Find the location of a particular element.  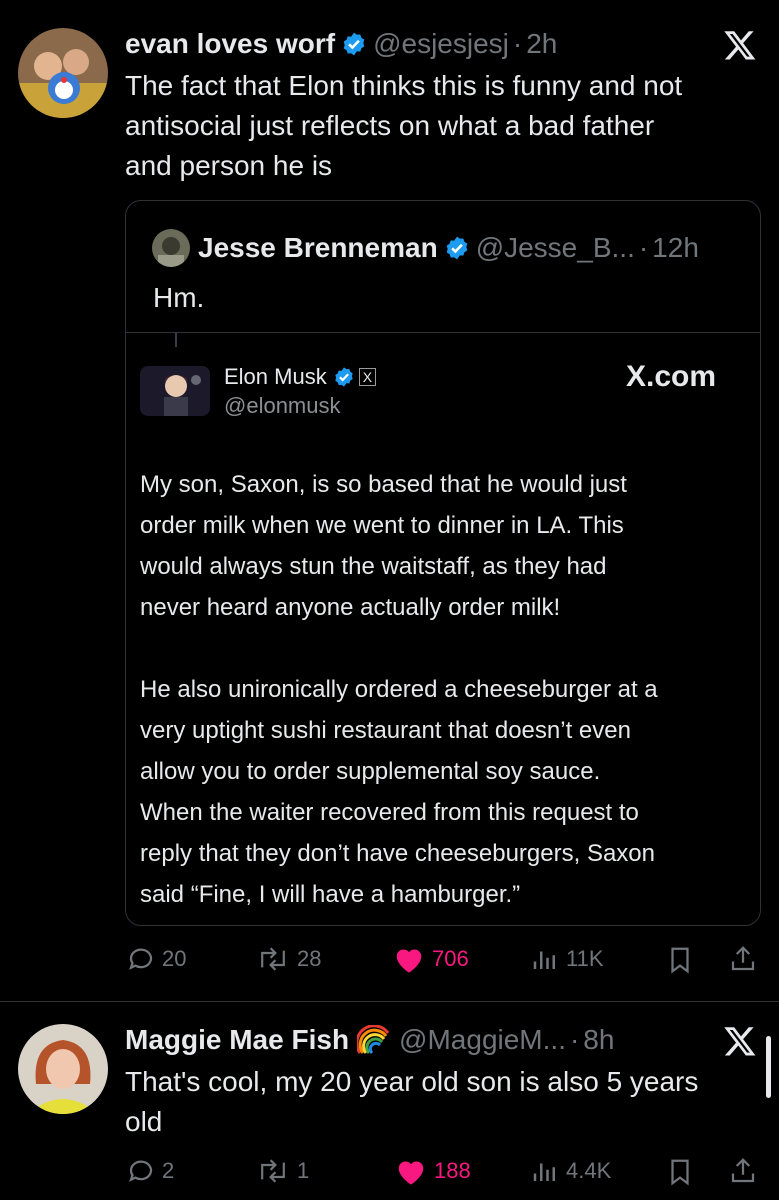

tweet-separator is located at coordinates (389, 1001).